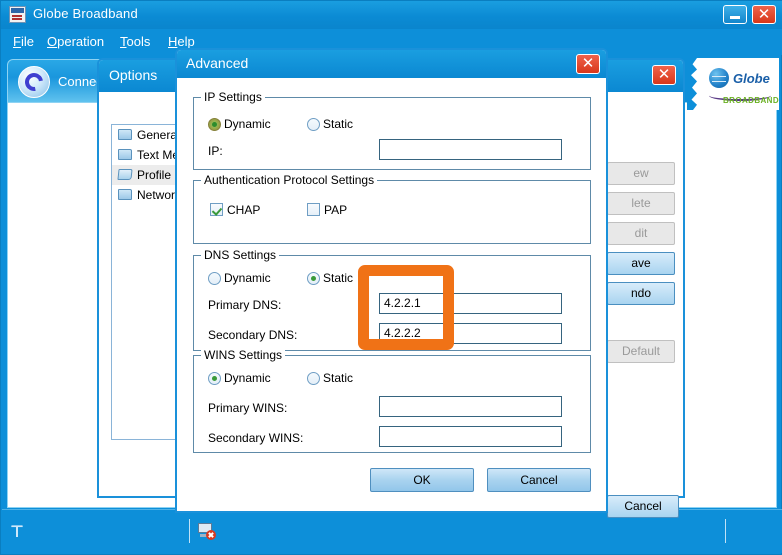  Describe the element at coordinates (392, 130) in the screenshot. I see `ip-settings-group: IP Settings Dynamic Static IP:` at that location.